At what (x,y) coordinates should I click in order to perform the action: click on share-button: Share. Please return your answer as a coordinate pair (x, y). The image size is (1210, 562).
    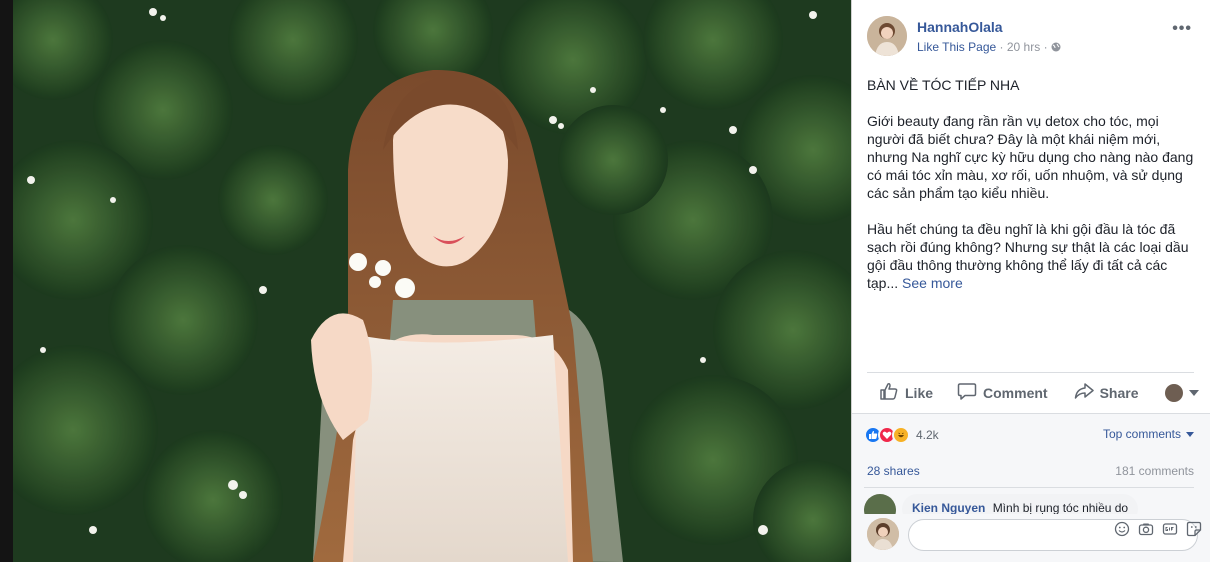
    Looking at the image, I should click on (1106, 392).